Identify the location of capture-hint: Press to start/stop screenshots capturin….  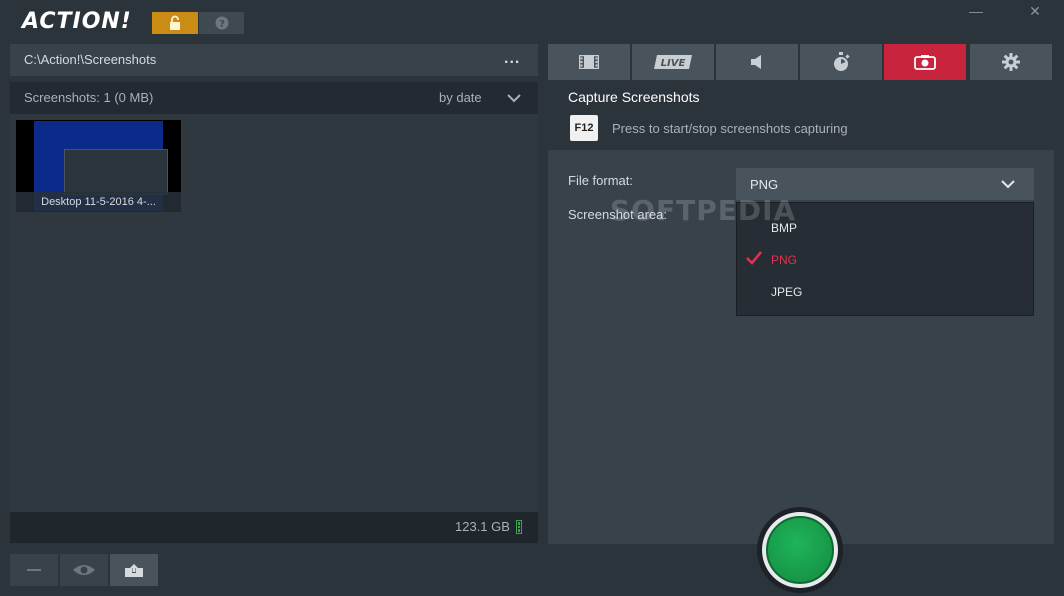
(730, 128).